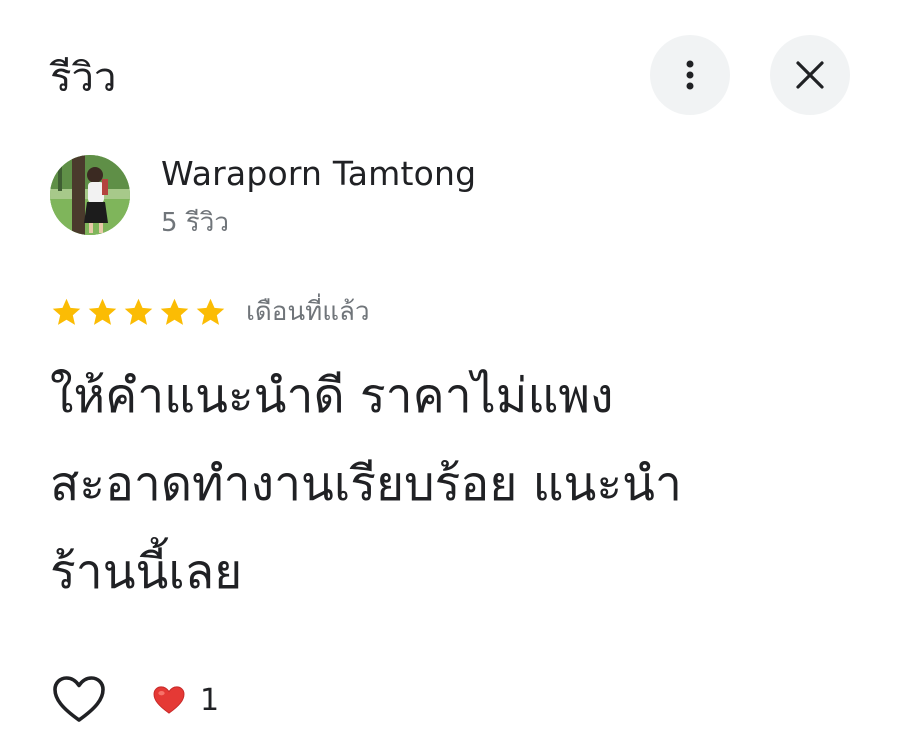  Describe the element at coordinates (366, 484) in the screenshot. I see `review-text-line: สะอาดทำงานเรียบร้อย แนะนำ` at that location.